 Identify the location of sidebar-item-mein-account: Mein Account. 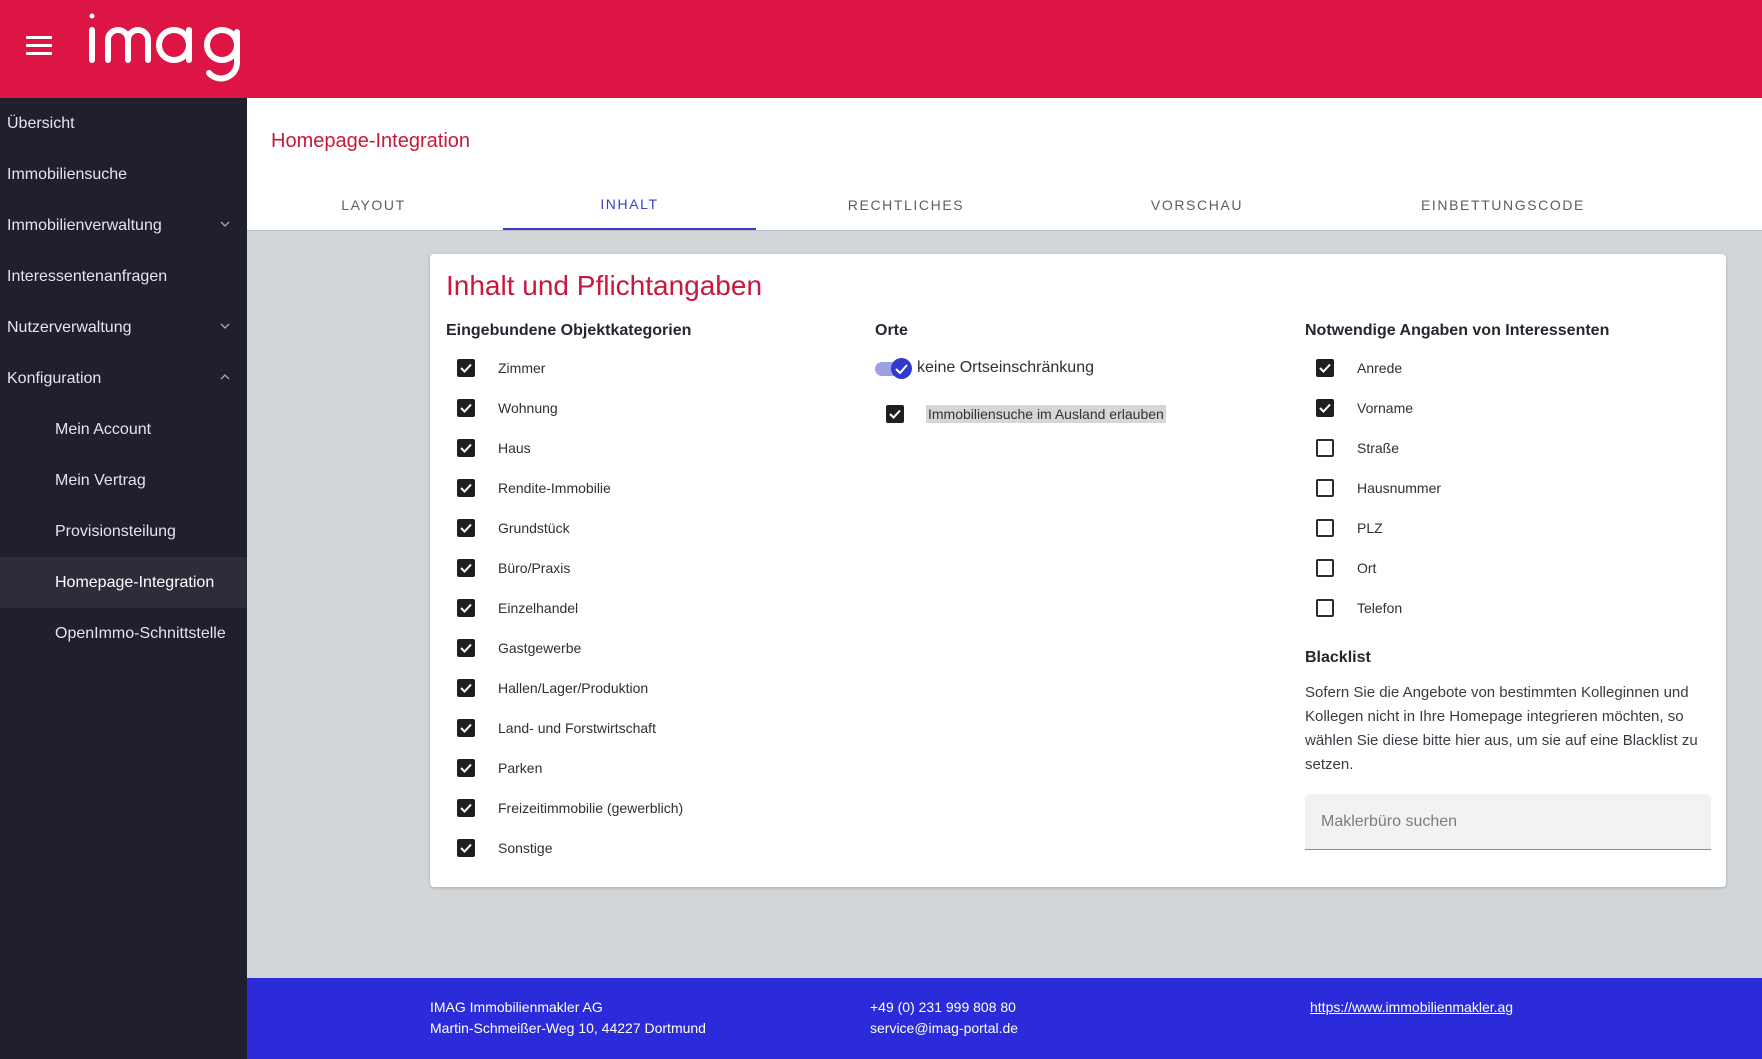
(123, 429).